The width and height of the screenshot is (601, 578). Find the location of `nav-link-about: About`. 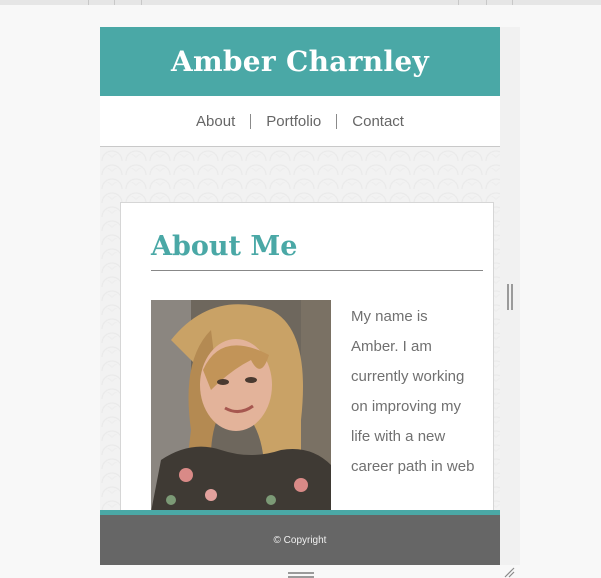

nav-link-about: About is located at coordinates (215, 121).